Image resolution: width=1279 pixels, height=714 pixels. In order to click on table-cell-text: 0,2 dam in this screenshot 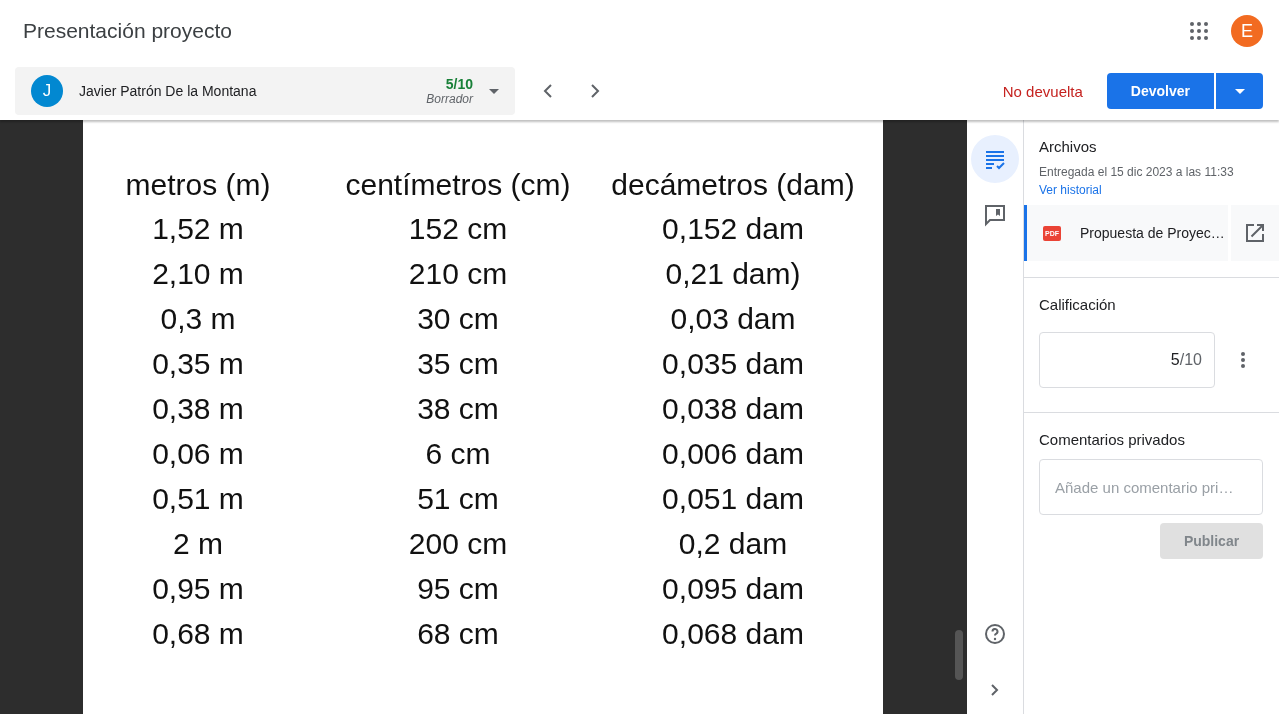, I will do `click(733, 544)`.